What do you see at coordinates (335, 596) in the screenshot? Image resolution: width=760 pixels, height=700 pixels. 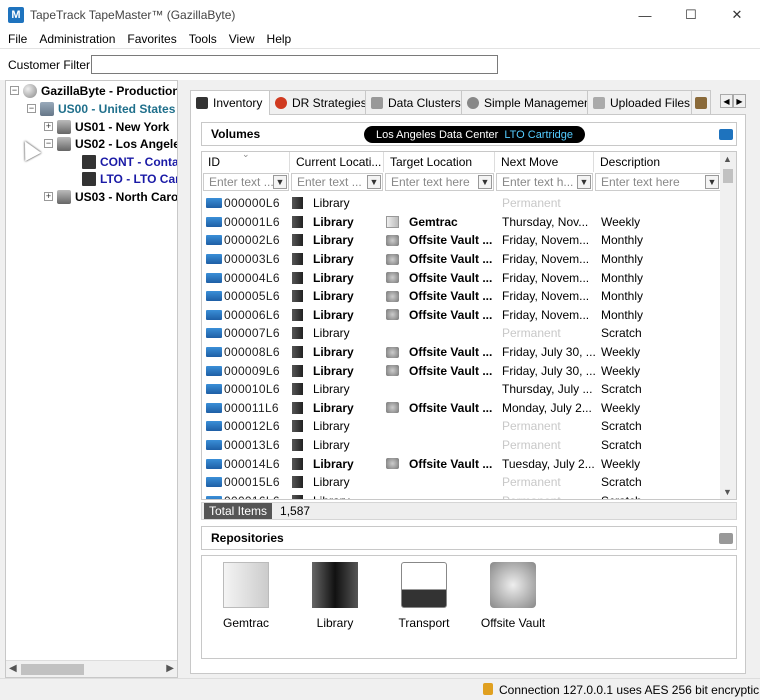 I see `repository-library: Library` at bounding box center [335, 596].